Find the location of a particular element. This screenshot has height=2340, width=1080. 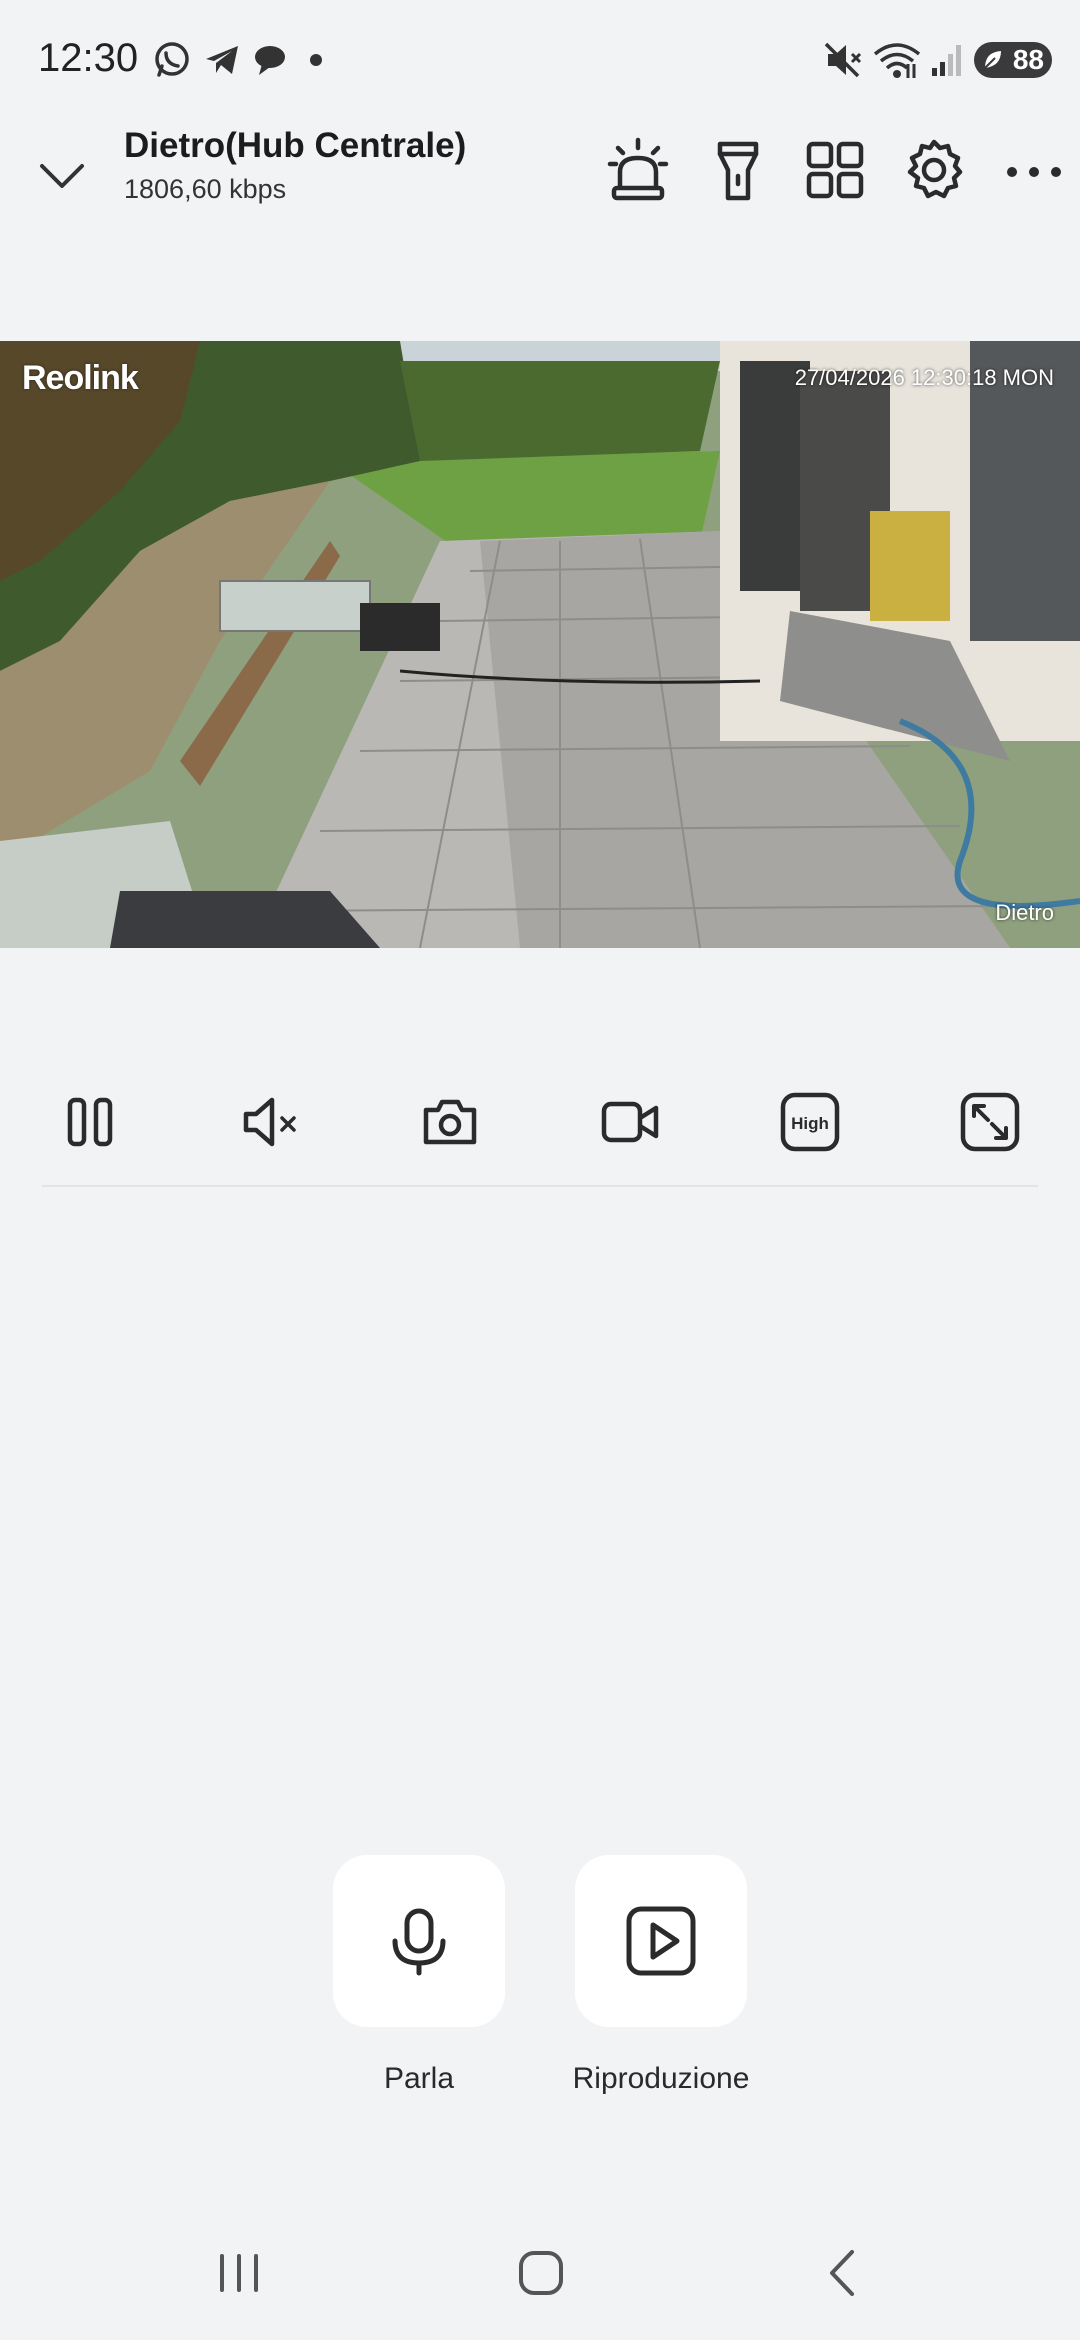

chevron-down-icon is located at coordinates (62, 176).